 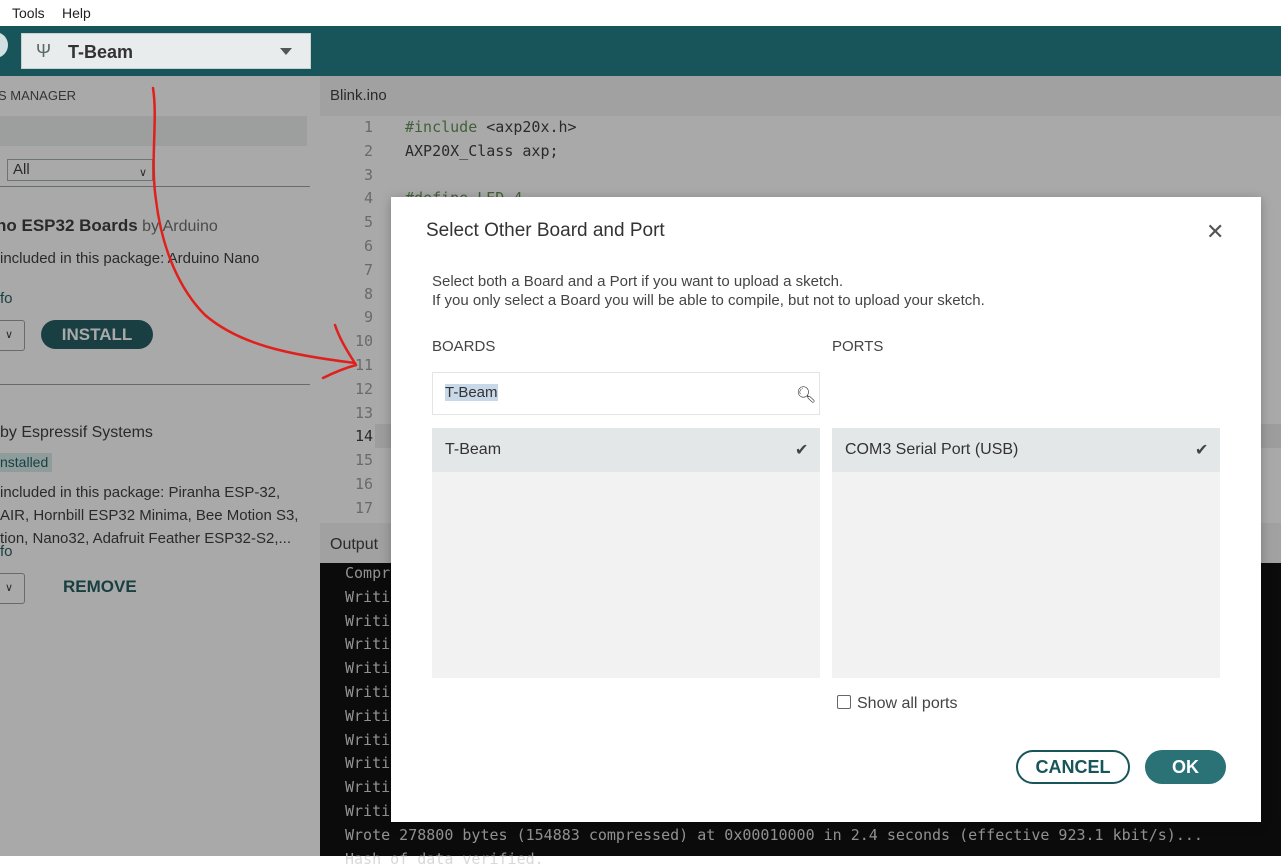 I want to click on dialog-title: Select Other Board and Port, so click(x=545, y=230).